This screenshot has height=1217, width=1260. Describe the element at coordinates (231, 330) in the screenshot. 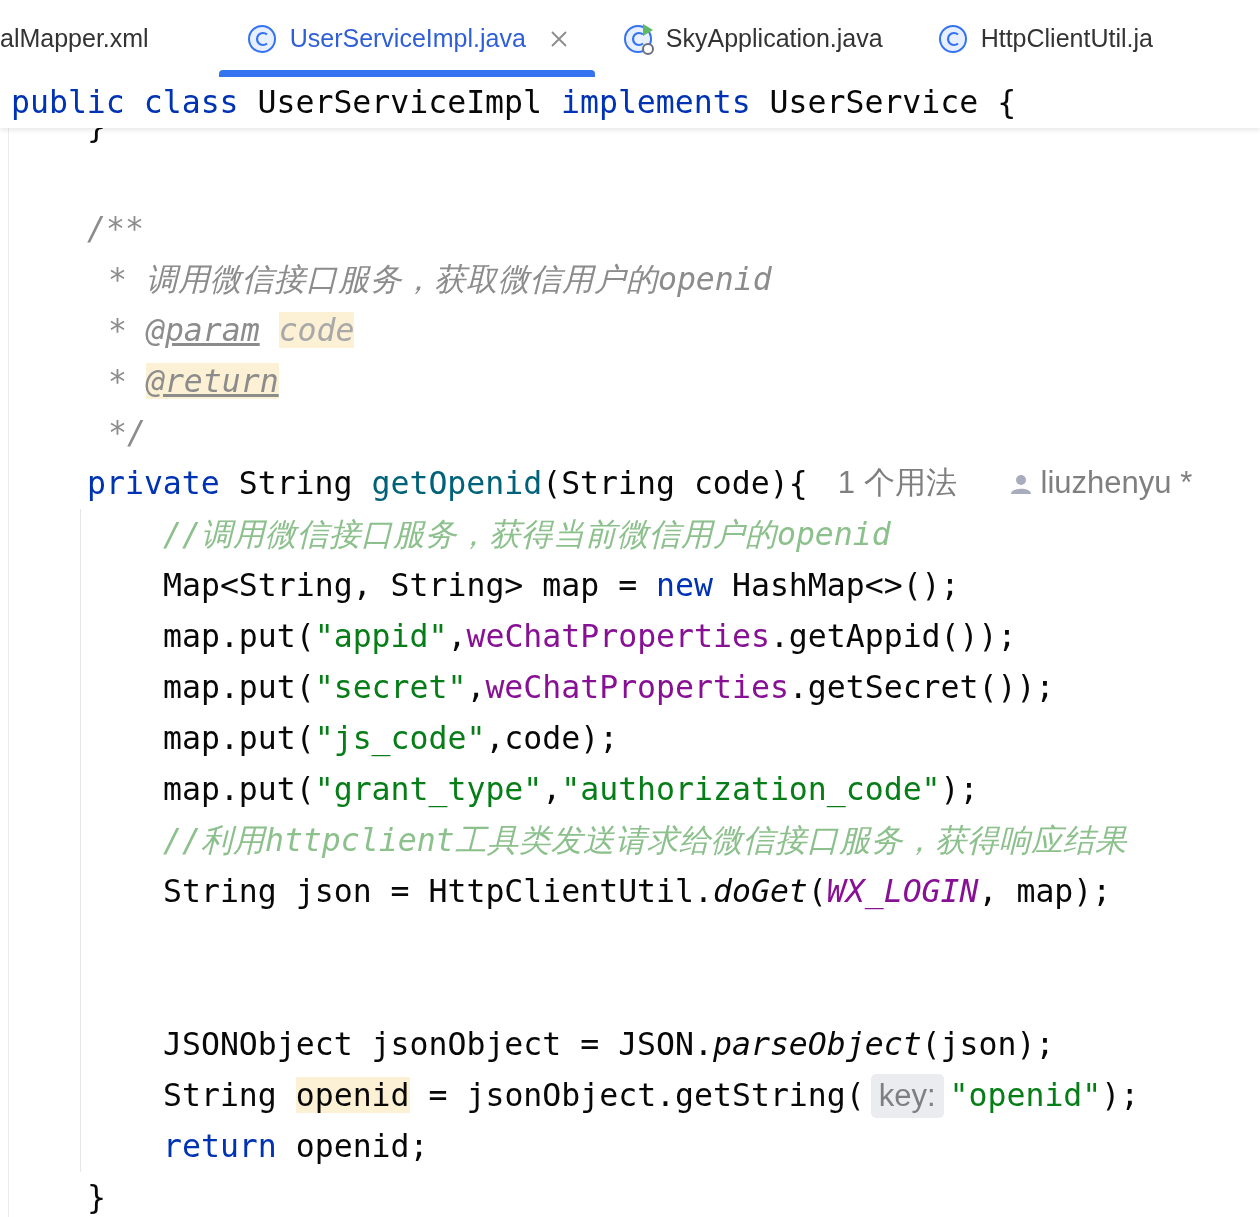

I see `code-line: * @param code` at that location.